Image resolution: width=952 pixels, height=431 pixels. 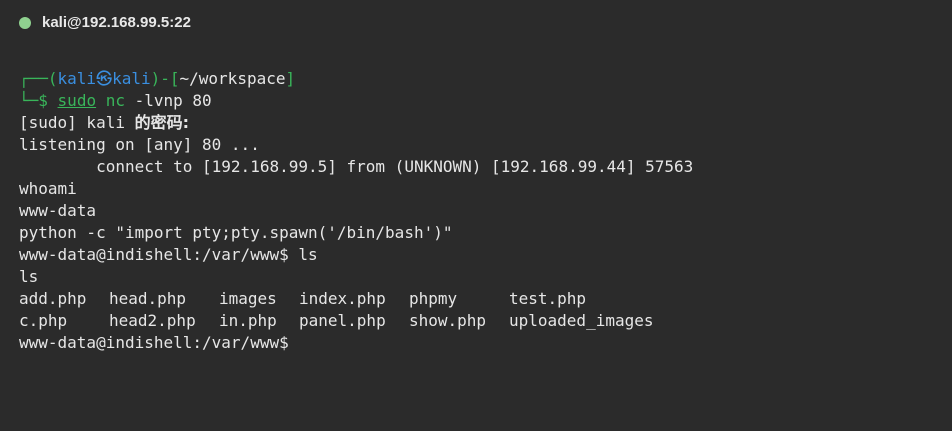 I want to click on command-args: -lvnp 80, so click(x=173, y=100).